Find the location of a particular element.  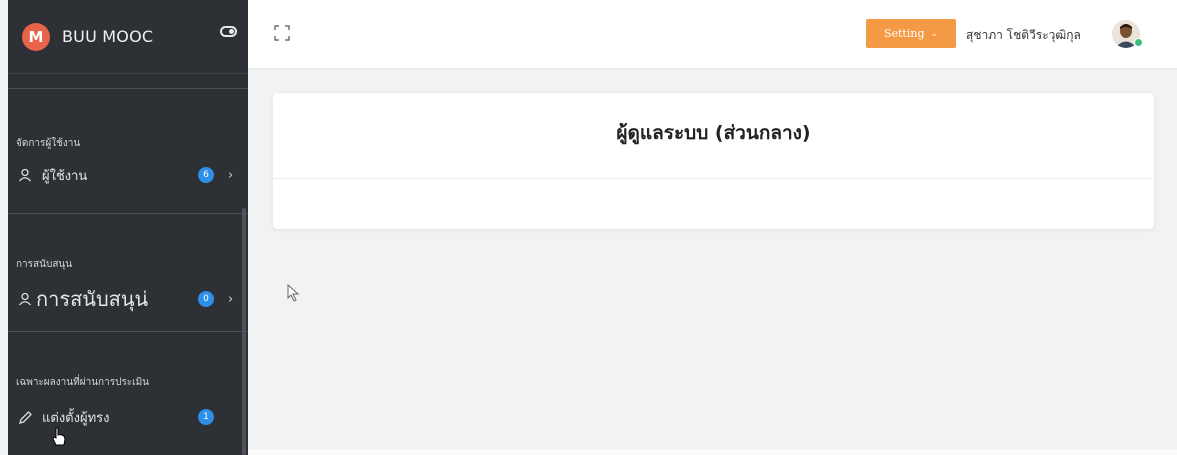

toggle-icon is located at coordinates (228, 31).